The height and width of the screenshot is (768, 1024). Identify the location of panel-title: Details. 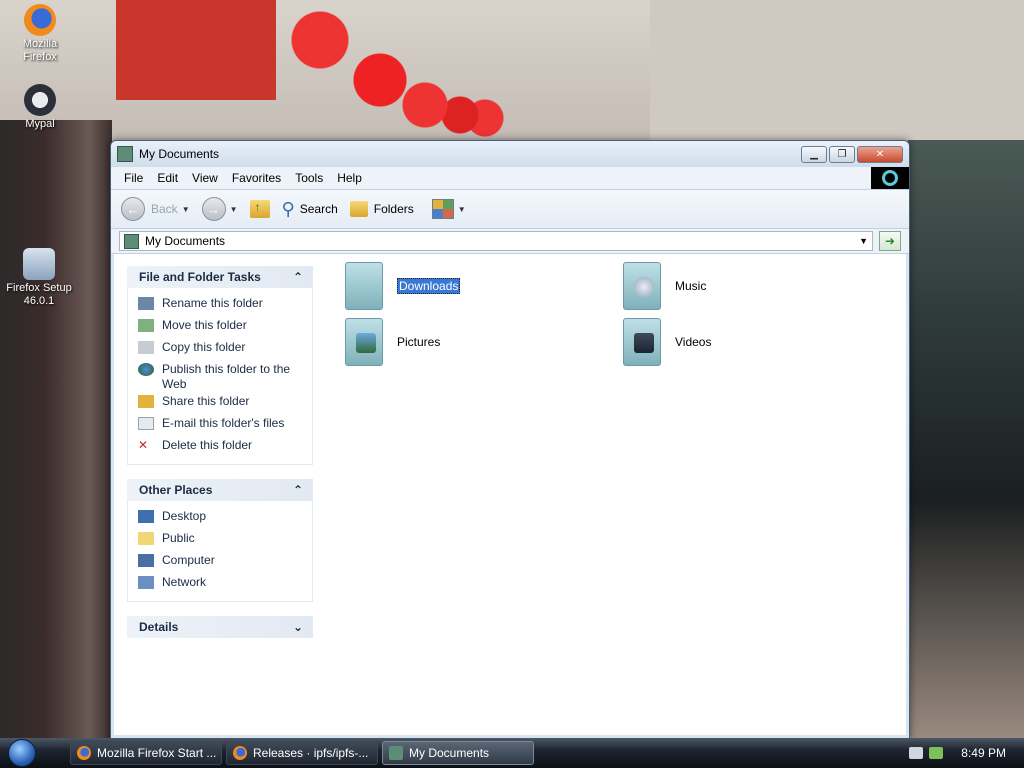
(159, 627).